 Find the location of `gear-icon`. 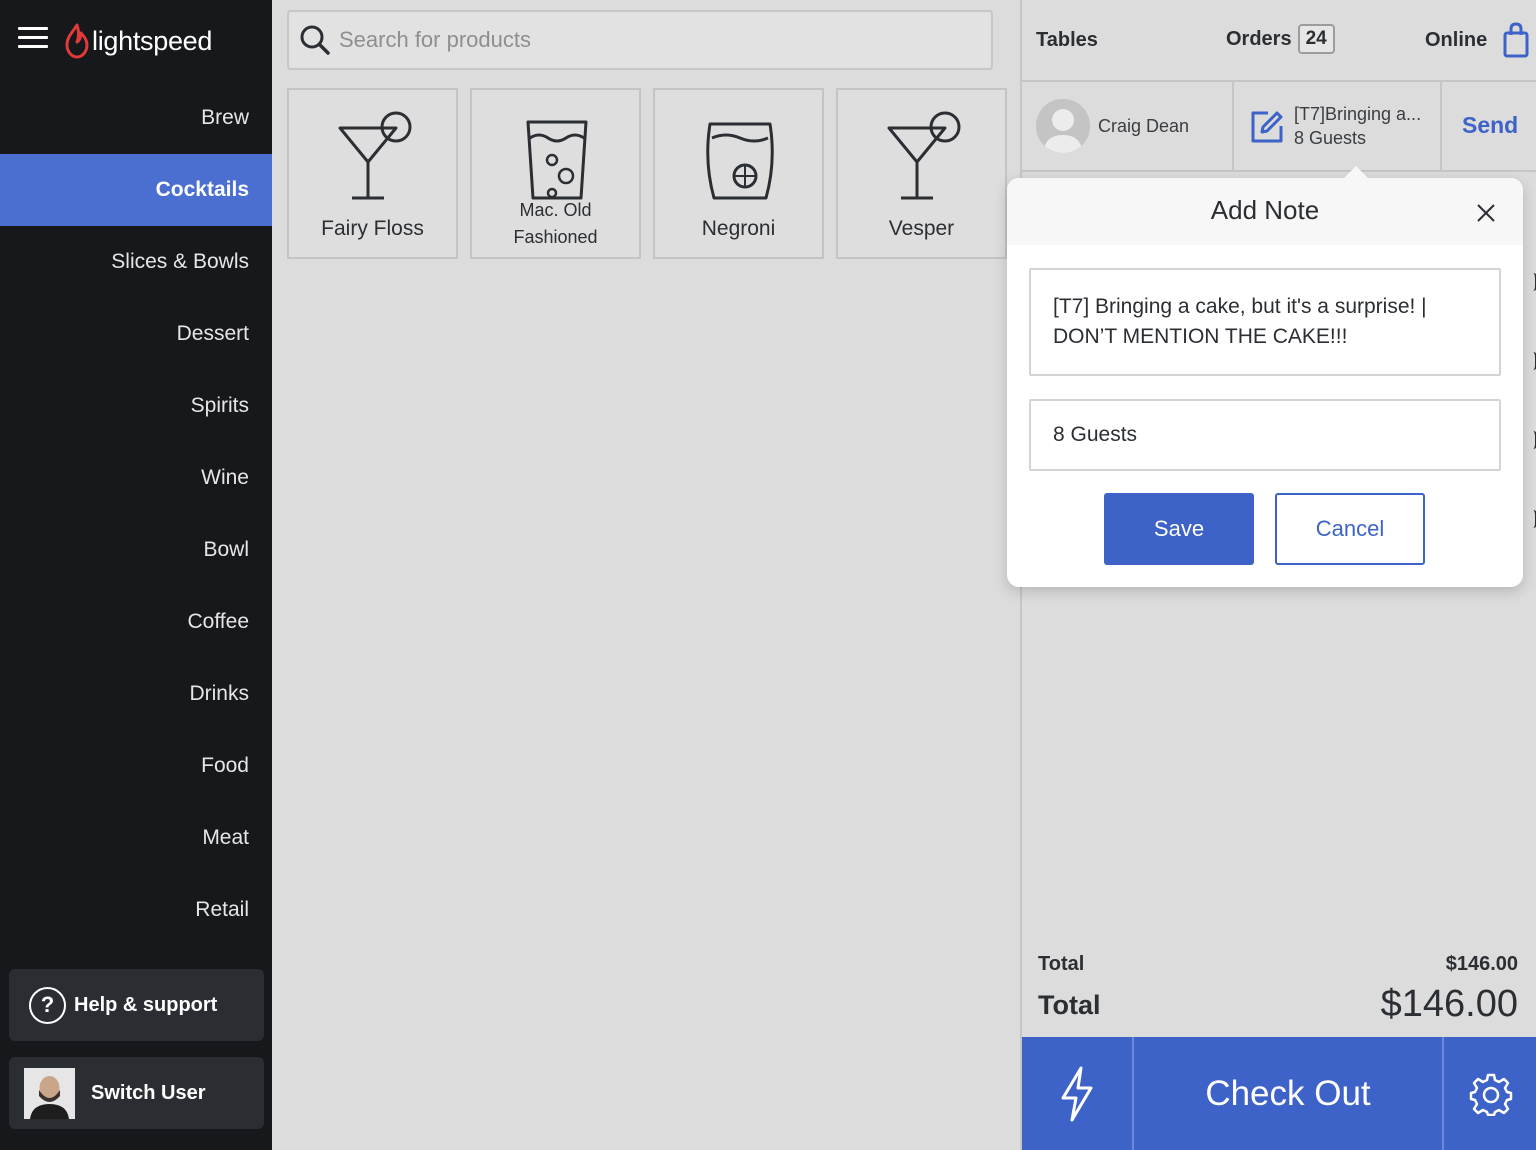

gear-icon is located at coordinates (1491, 1094).